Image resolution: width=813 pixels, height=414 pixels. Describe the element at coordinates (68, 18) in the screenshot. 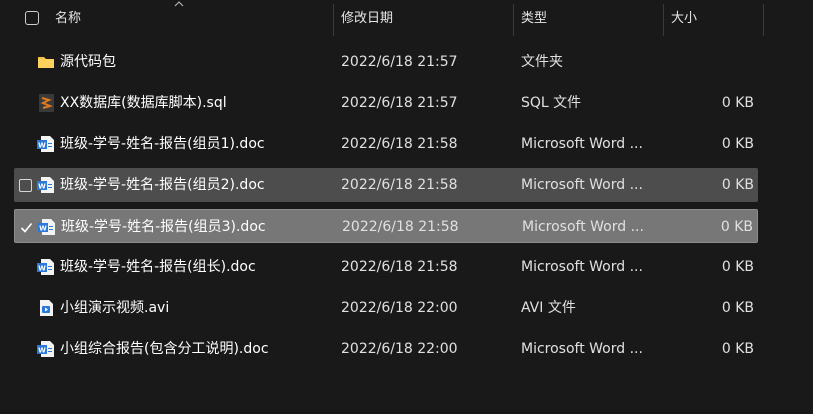

I see `column-header-name: 名称` at that location.